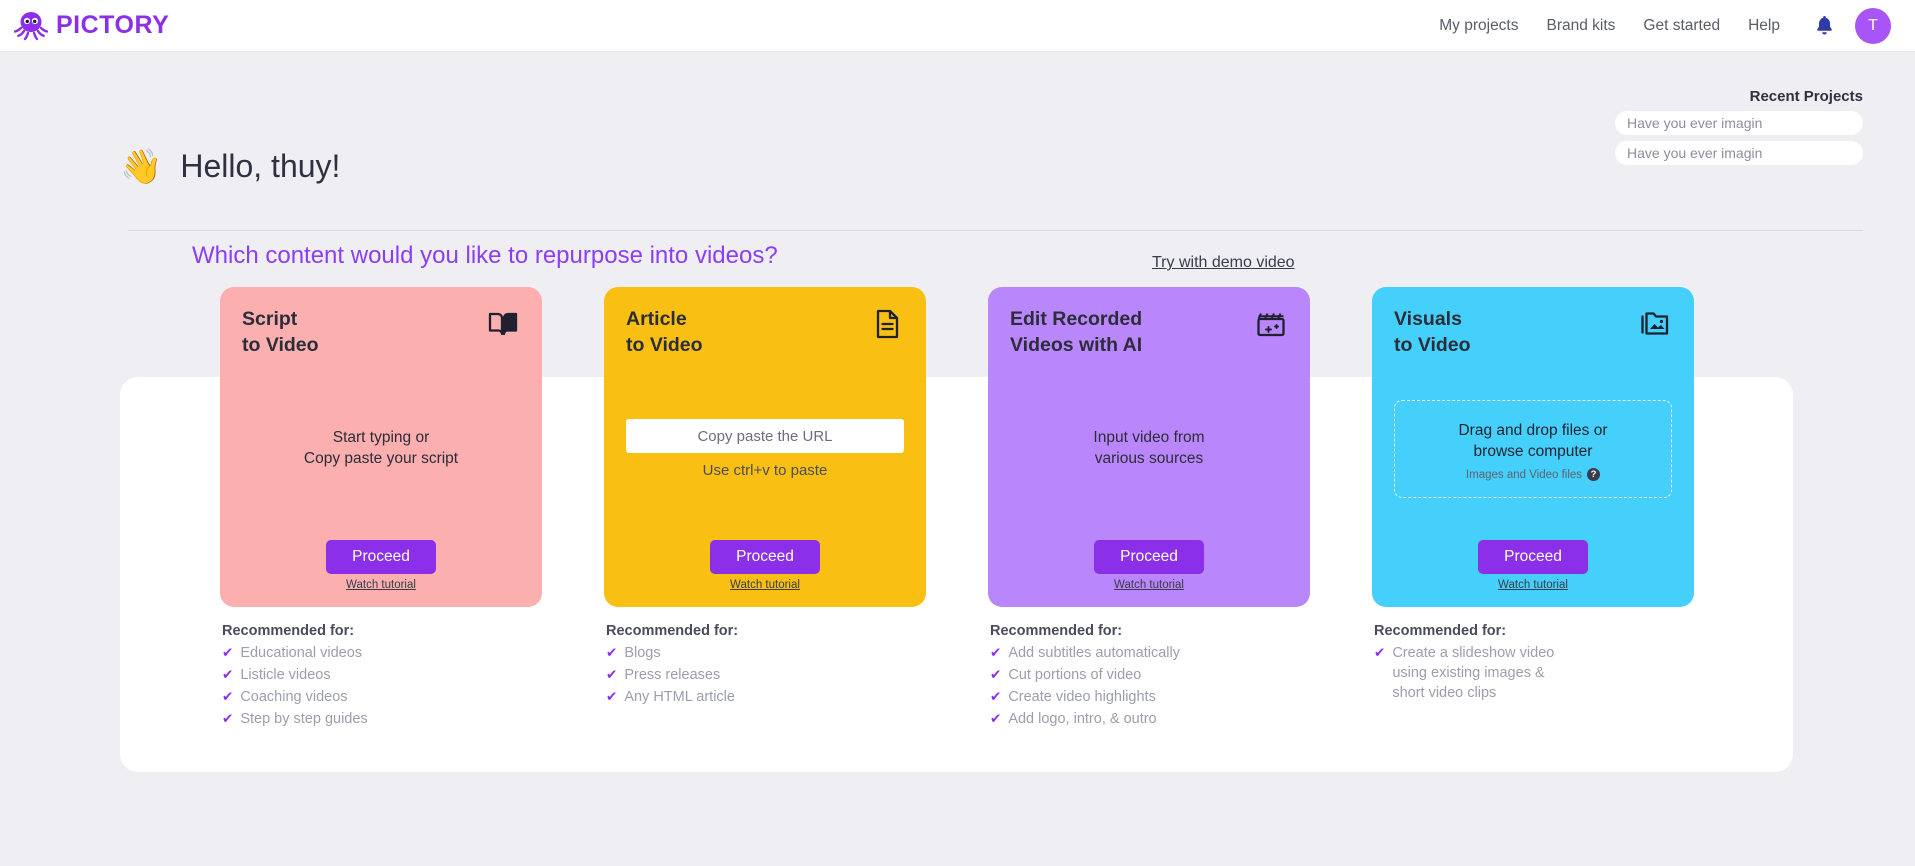 The image size is (1915, 866). Describe the element at coordinates (1223, 263) in the screenshot. I see `try-demo-video-link: Try with demo video` at that location.